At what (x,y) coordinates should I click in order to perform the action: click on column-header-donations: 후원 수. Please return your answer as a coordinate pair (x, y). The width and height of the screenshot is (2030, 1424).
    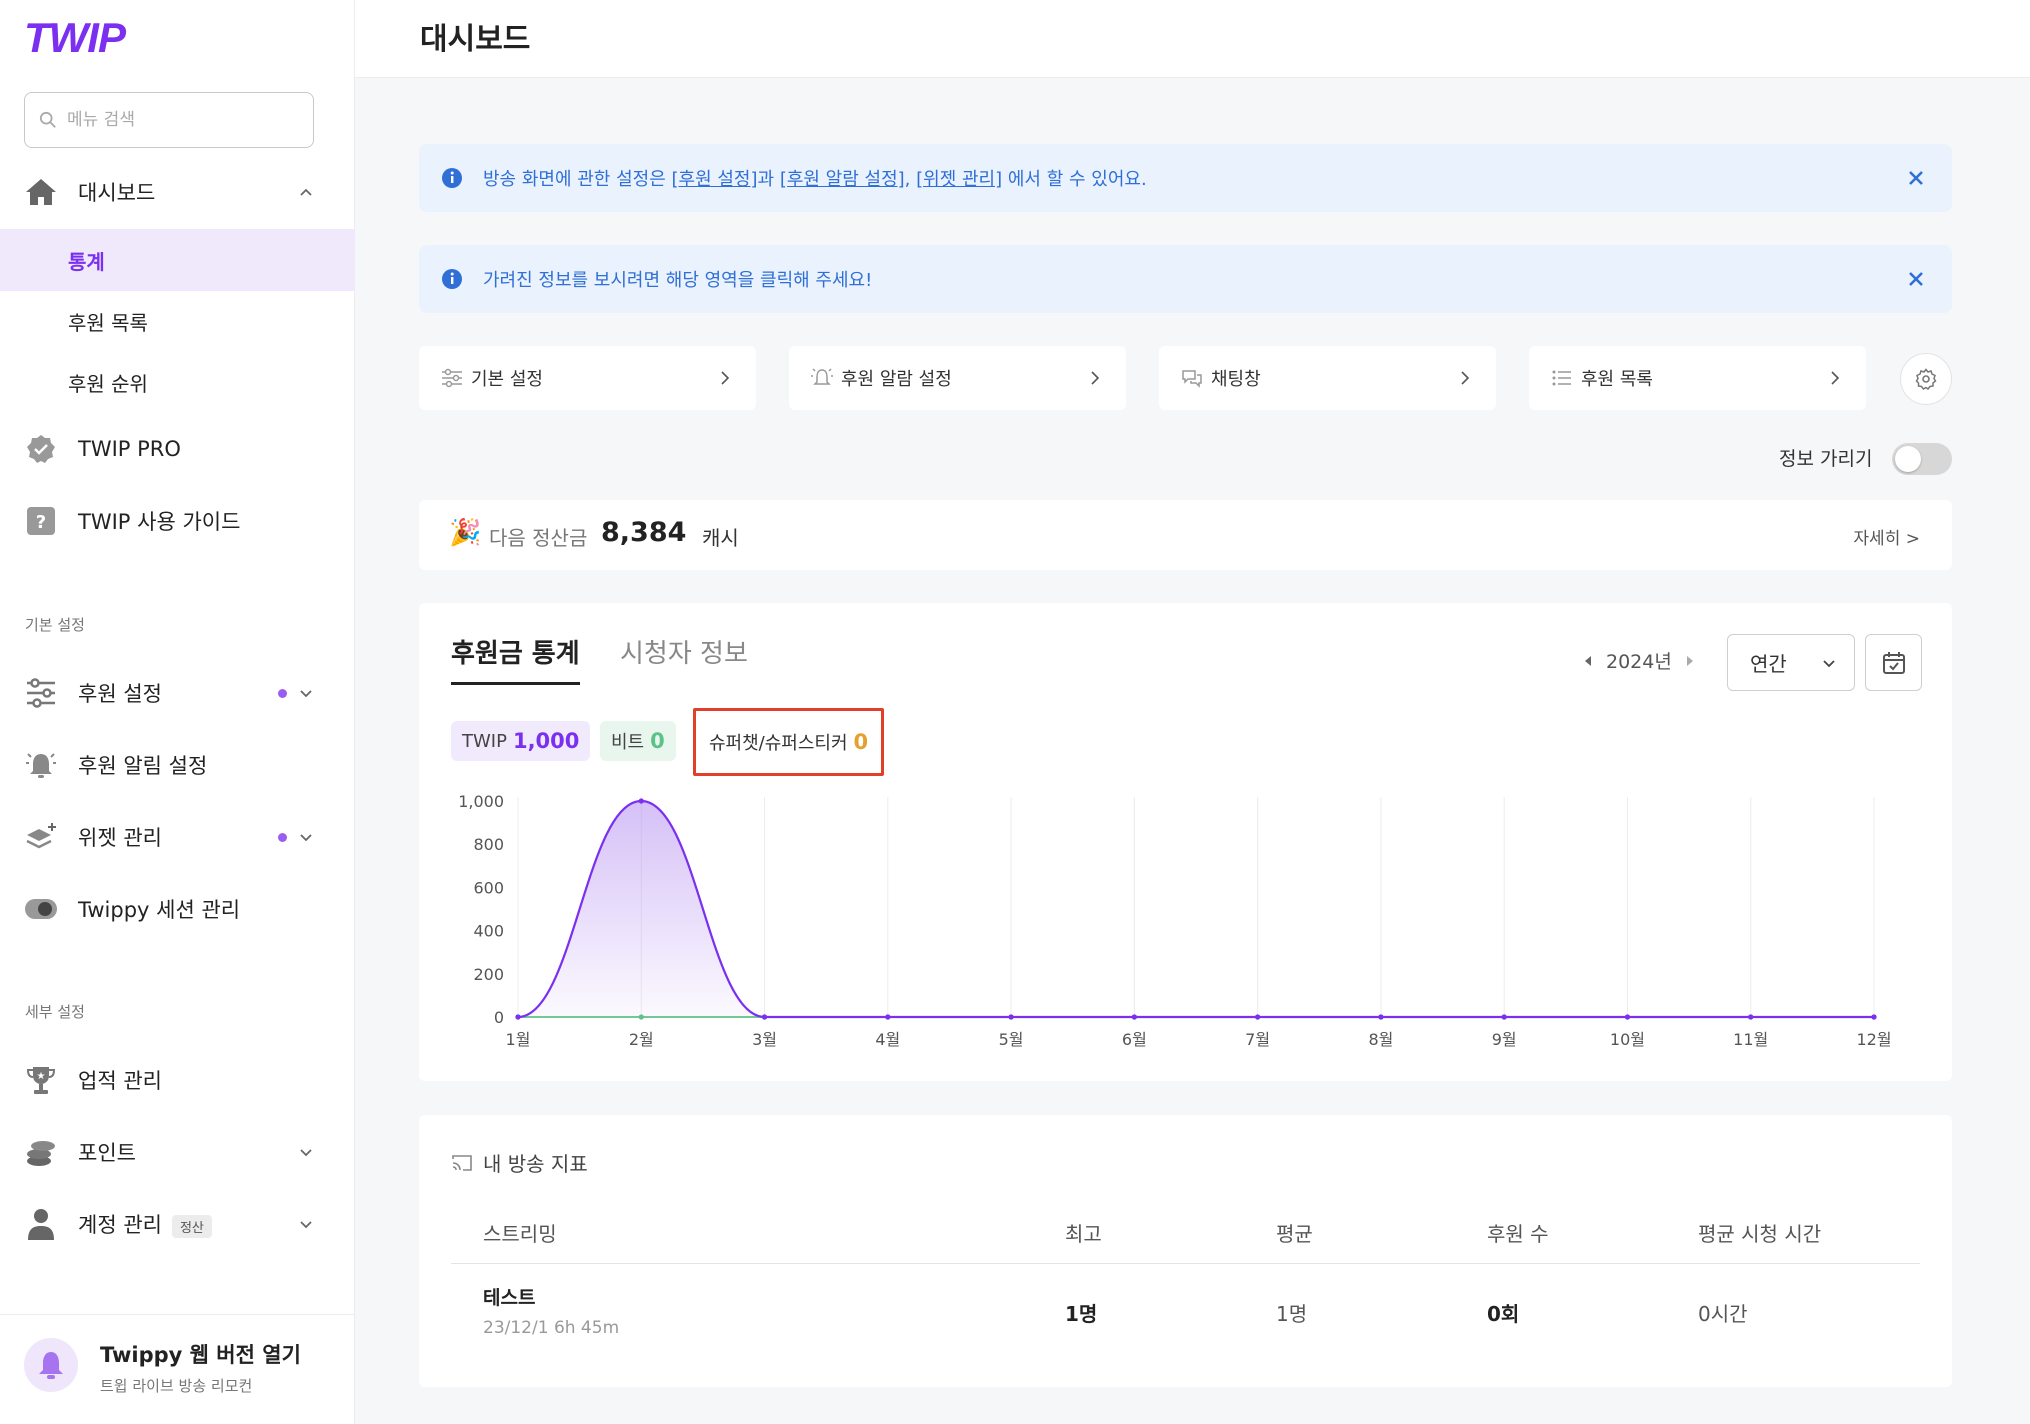
    Looking at the image, I should click on (1518, 1234).